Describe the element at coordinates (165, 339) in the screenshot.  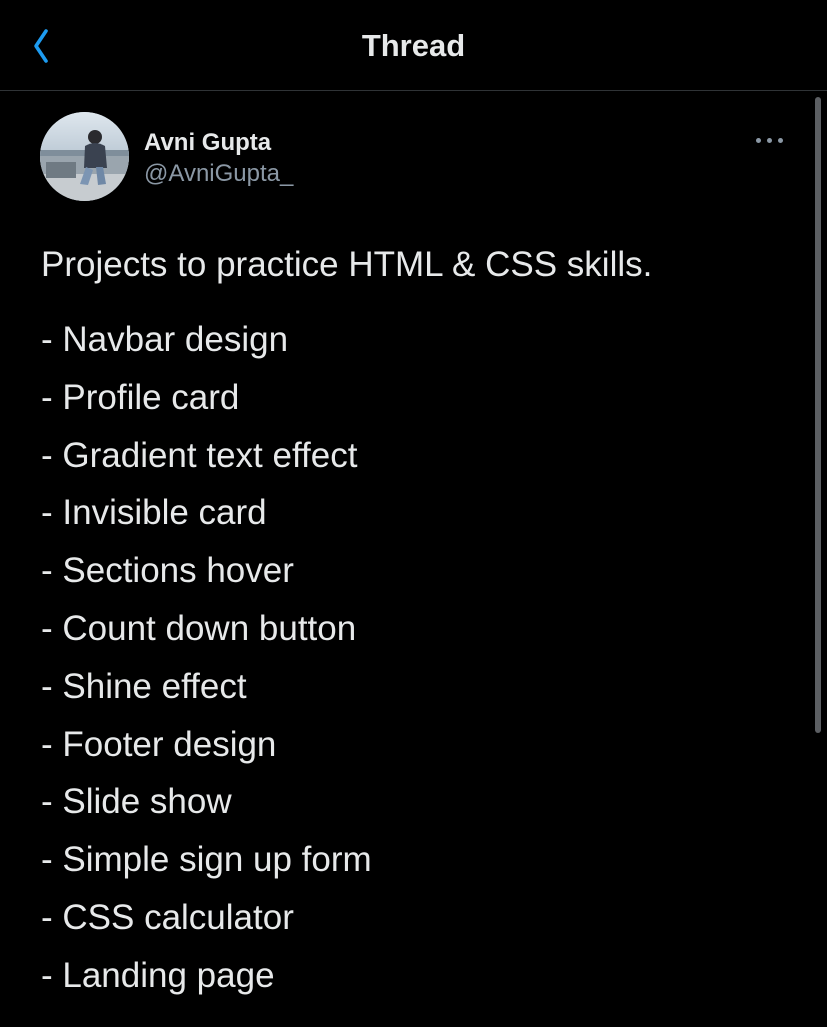
I see `list-item: - Navbar design` at that location.